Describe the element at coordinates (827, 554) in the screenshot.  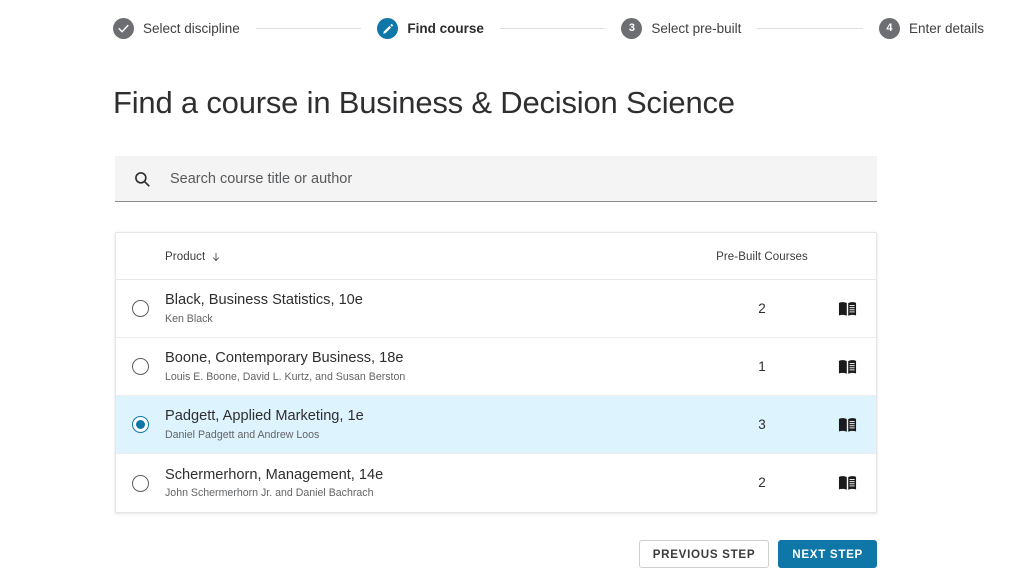
I see `next-step-button: NEXT STEP` at that location.